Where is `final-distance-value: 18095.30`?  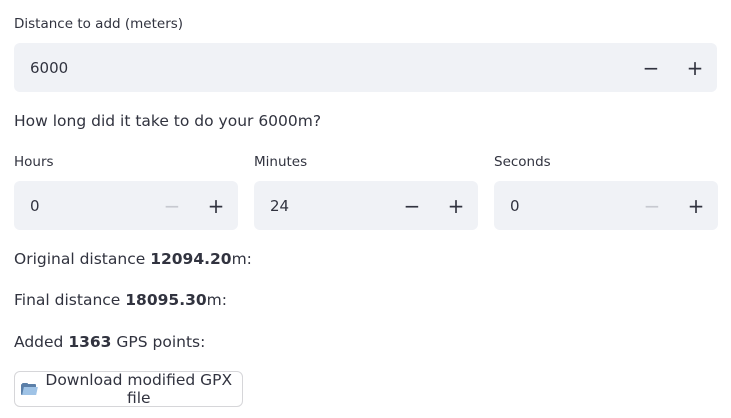
final-distance-value: 18095.30 is located at coordinates (166, 300).